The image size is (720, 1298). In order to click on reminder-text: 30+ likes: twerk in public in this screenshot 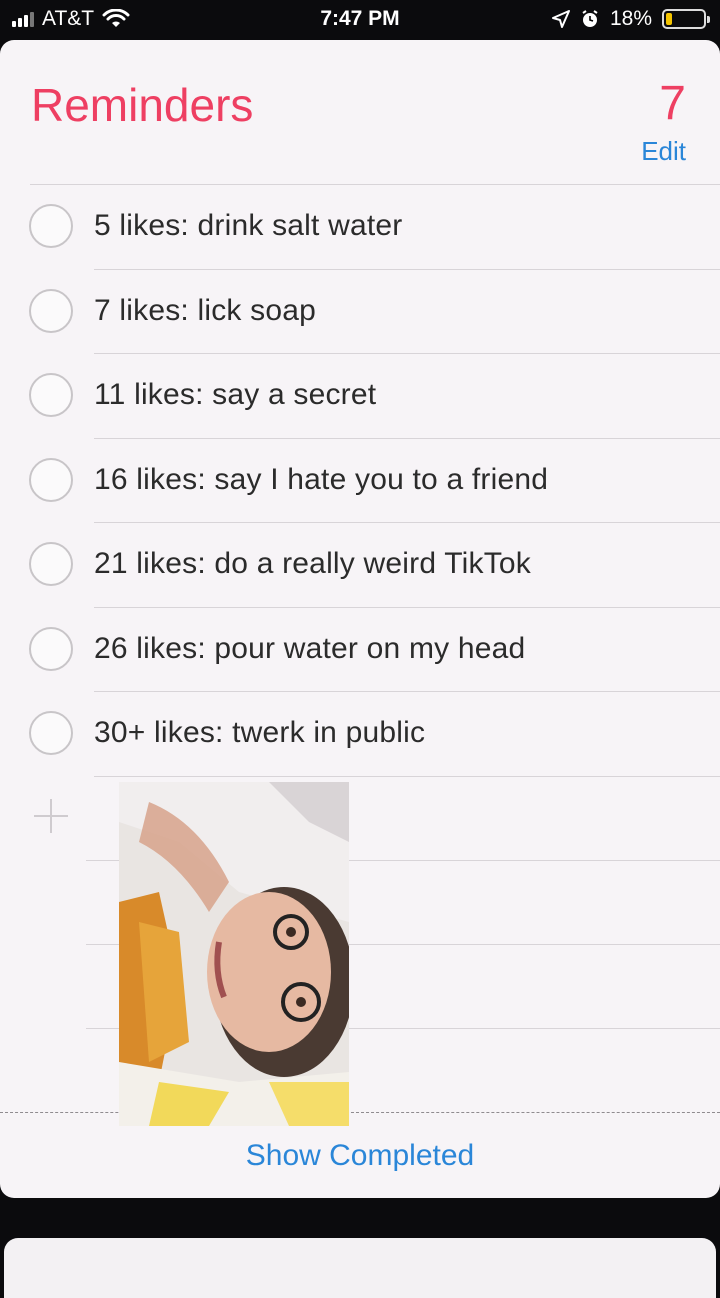, I will do `click(259, 733)`.